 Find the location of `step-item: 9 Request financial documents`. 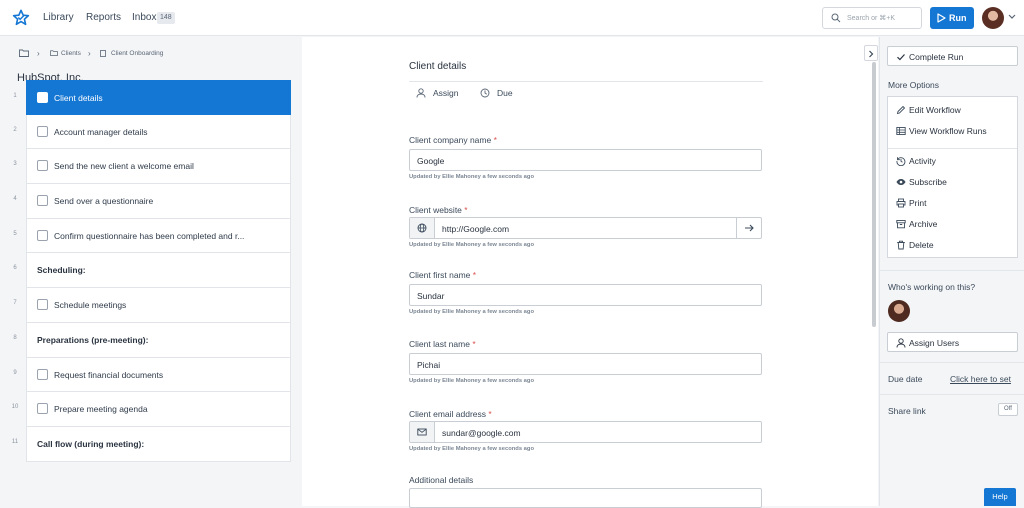

step-item: 9 Request financial documents is located at coordinates (152, 375).